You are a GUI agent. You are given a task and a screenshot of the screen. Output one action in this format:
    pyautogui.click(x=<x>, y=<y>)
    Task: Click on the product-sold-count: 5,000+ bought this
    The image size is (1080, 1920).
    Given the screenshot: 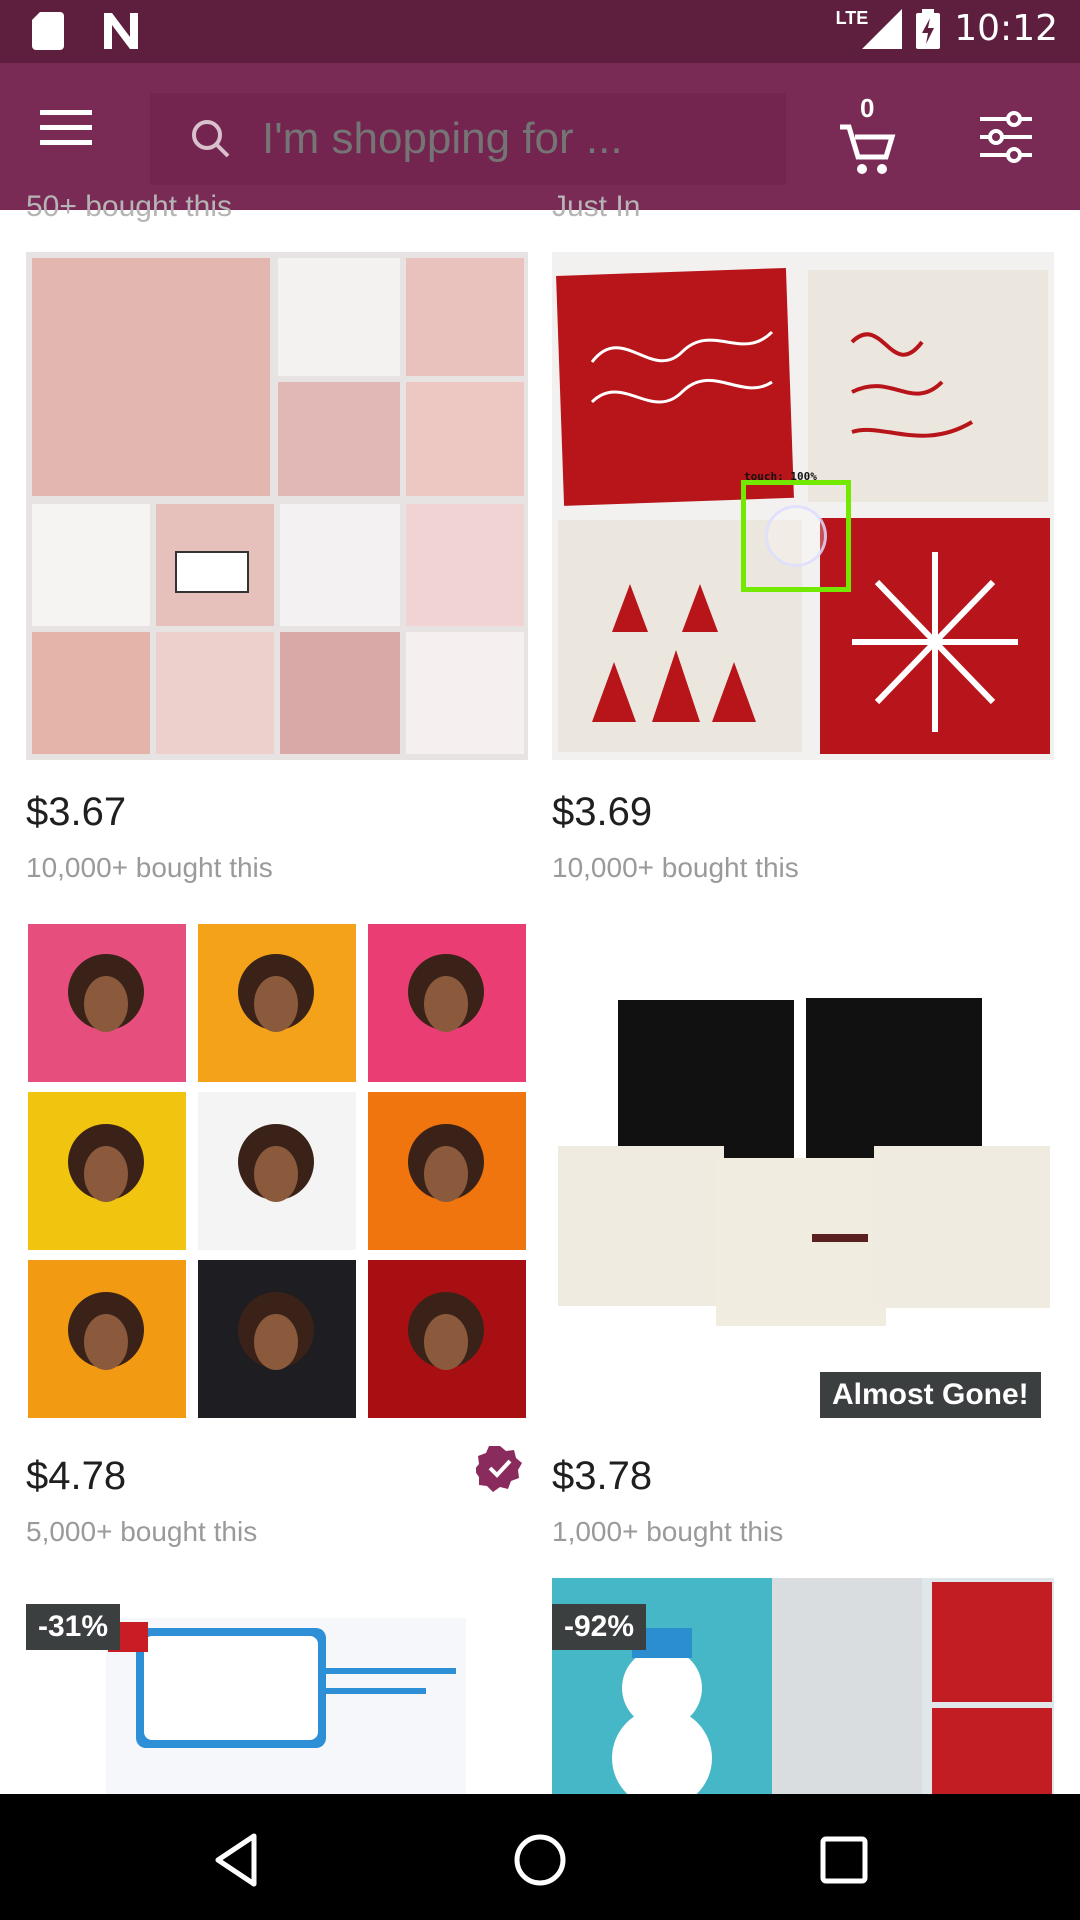 What is the action you would take?
    pyautogui.click(x=142, y=1531)
    